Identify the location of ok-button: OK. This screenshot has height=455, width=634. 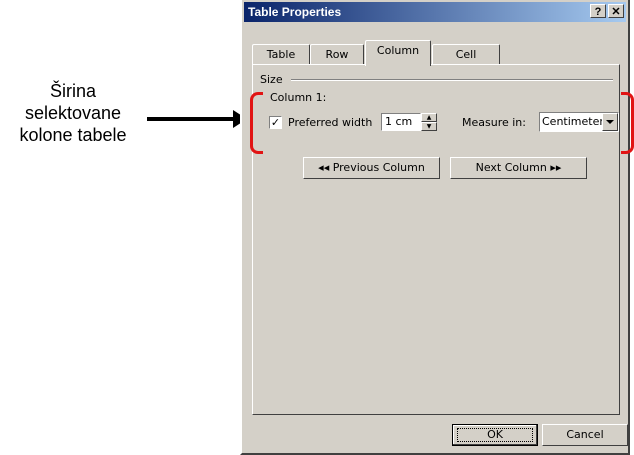
(495, 435).